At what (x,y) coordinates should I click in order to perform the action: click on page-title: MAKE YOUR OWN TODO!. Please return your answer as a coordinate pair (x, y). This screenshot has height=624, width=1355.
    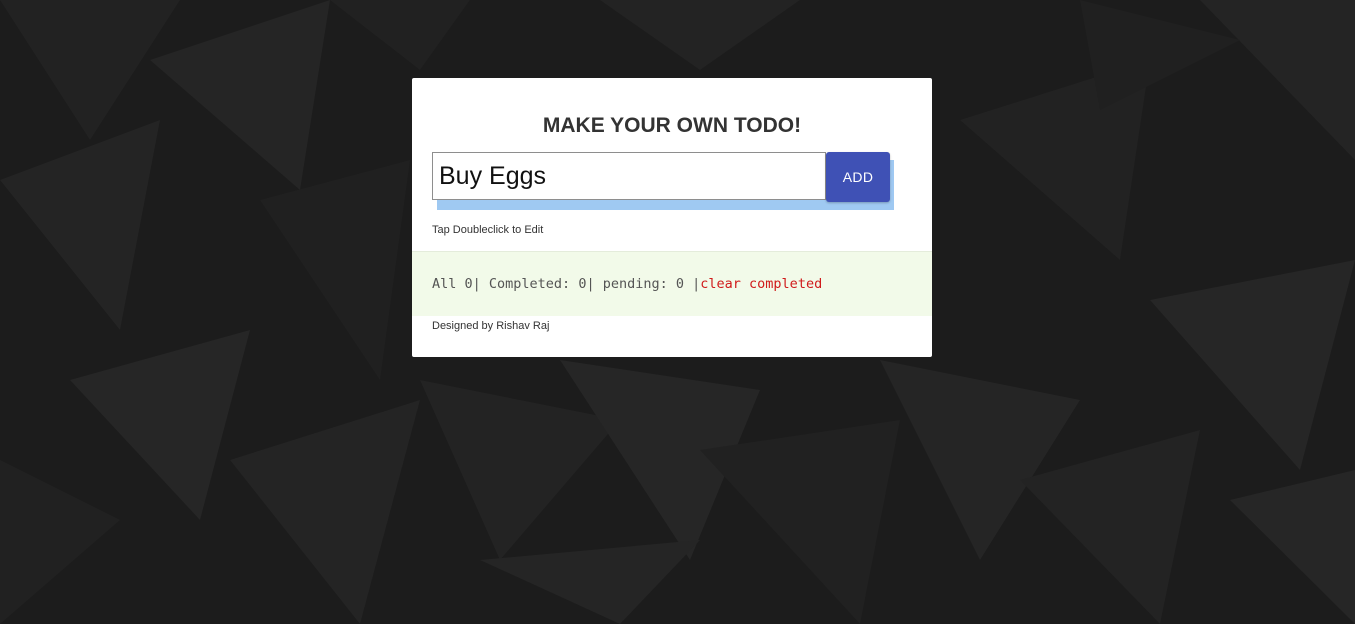
    Looking at the image, I should click on (672, 125).